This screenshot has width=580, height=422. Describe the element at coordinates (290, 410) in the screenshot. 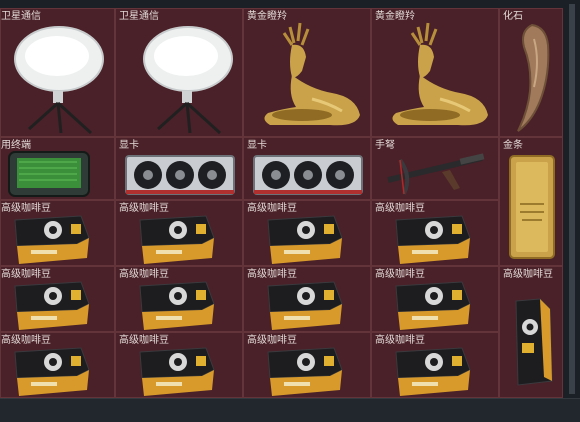

I see `bottom-bar` at that location.